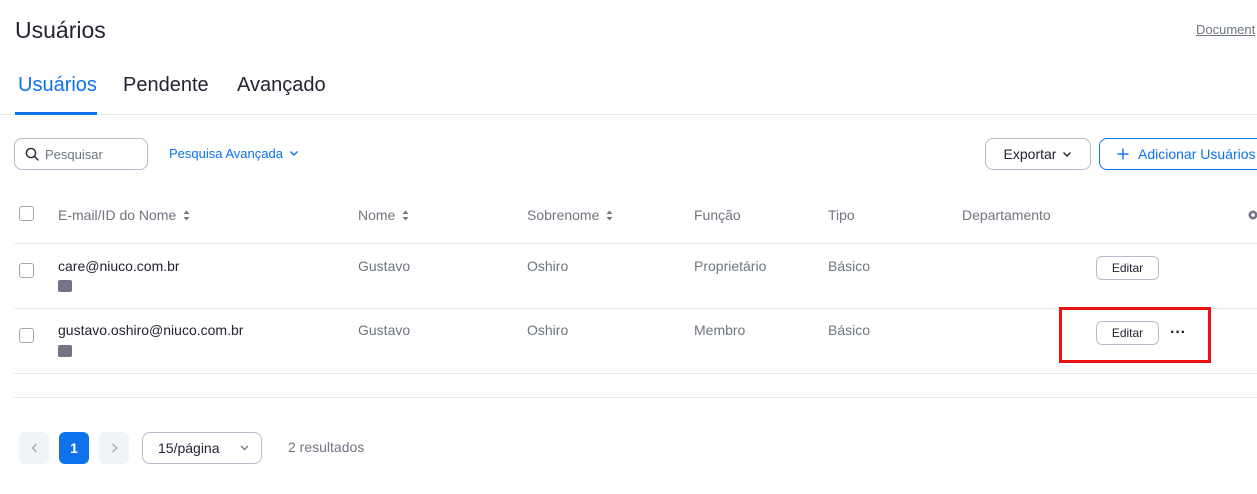 Image resolution: width=1257 pixels, height=494 pixels. I want to click on user-email: care@niuco.com.br, so click(119, 266).